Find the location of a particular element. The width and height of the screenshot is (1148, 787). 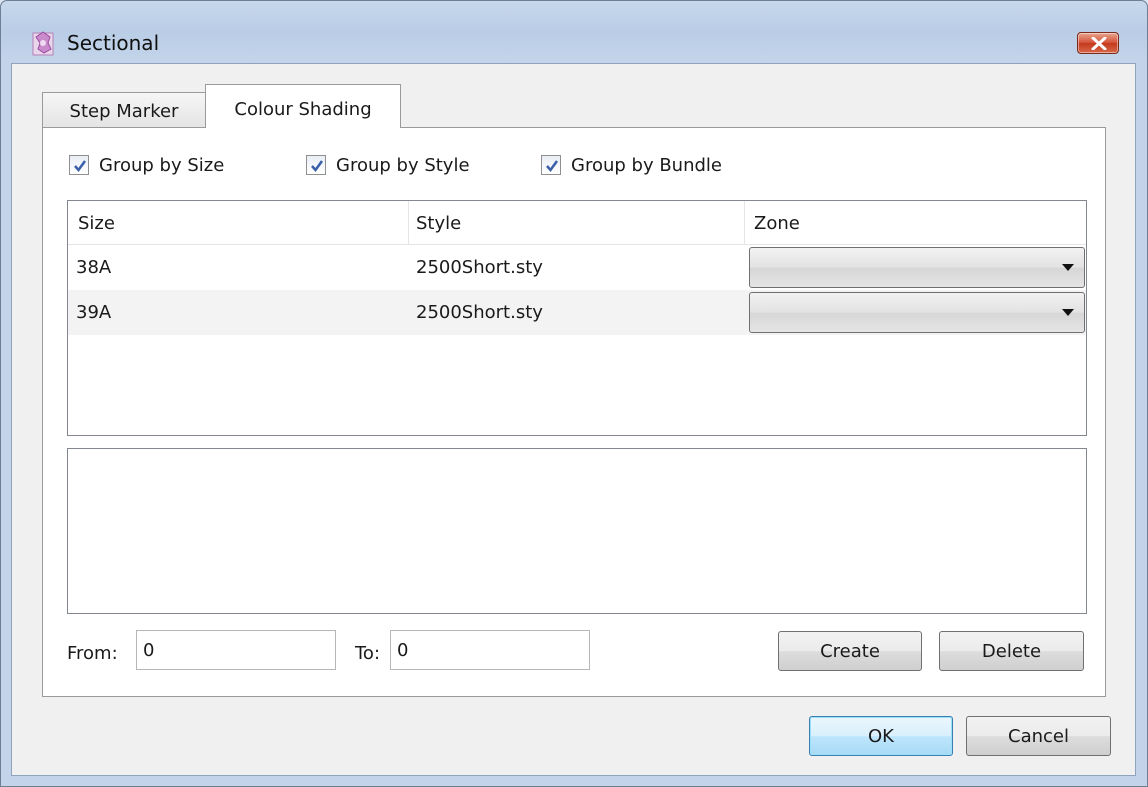

cell-size: 39A is located at coordinates (94, 312).